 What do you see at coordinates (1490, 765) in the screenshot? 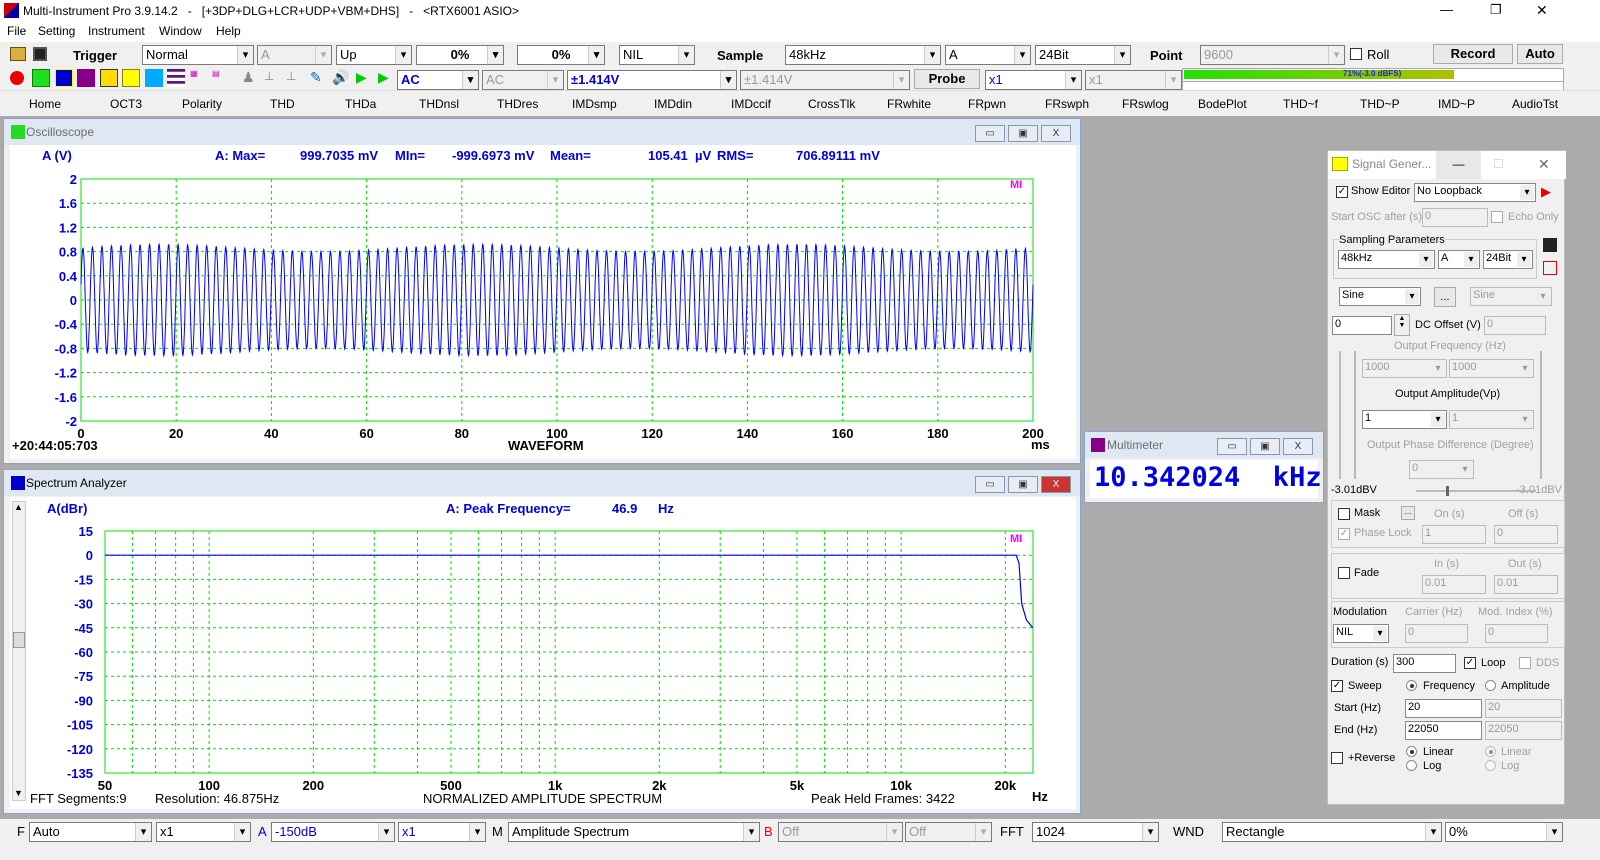
I see `log-b-radio` at bounding box center [1490, 765].